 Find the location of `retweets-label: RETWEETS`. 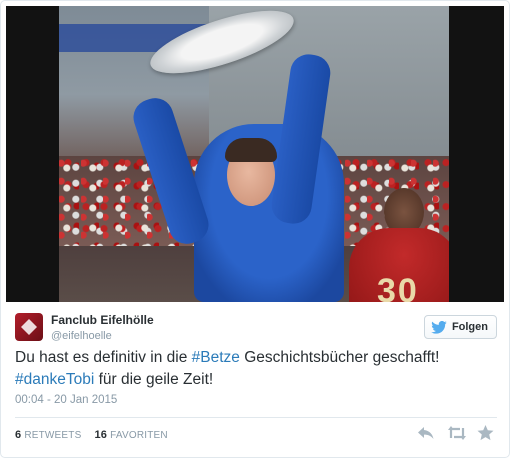

retweets-label: RETWEETS is located at coordinates (53, 435).